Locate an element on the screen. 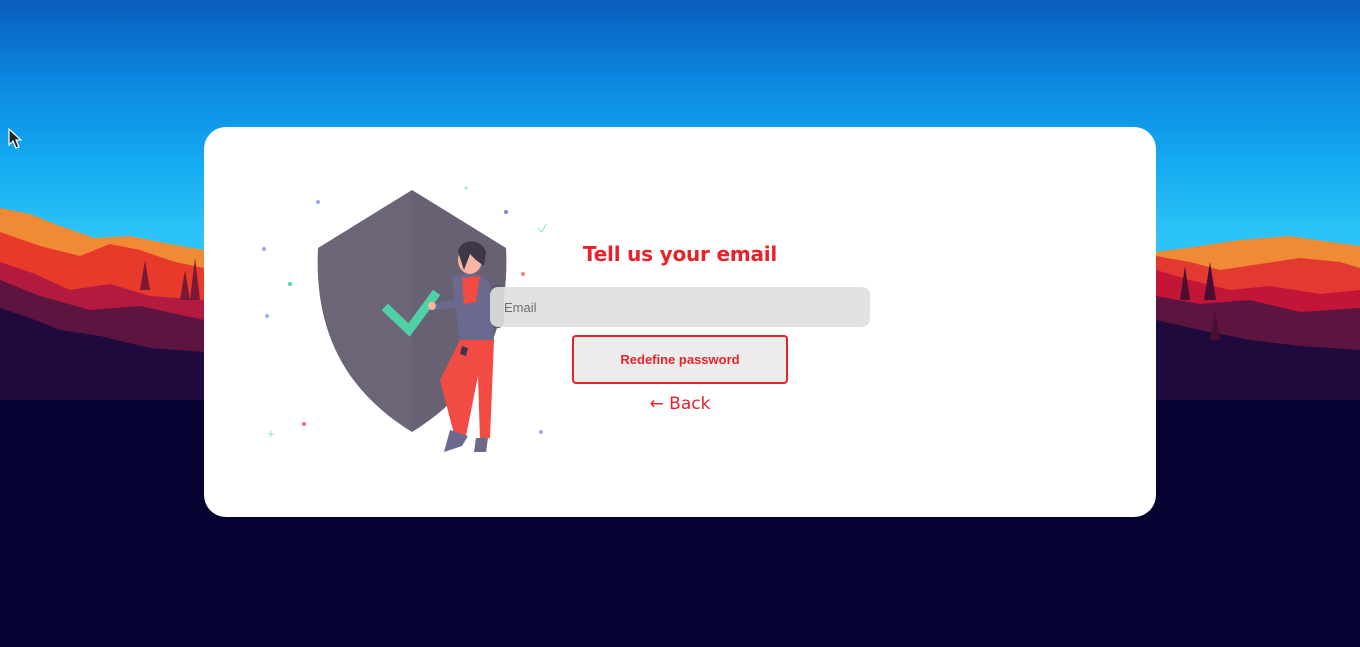 The height and width of the screenshot is (647, 1360). back-link: ← Back is located at coordinates (680, 404).